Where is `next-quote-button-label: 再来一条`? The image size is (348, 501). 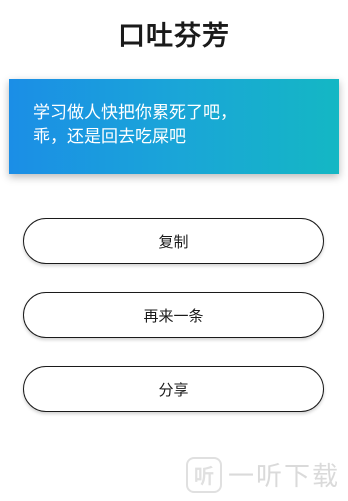 next-quote-button-label: 再来一条 is located at coordinates (173, 315).